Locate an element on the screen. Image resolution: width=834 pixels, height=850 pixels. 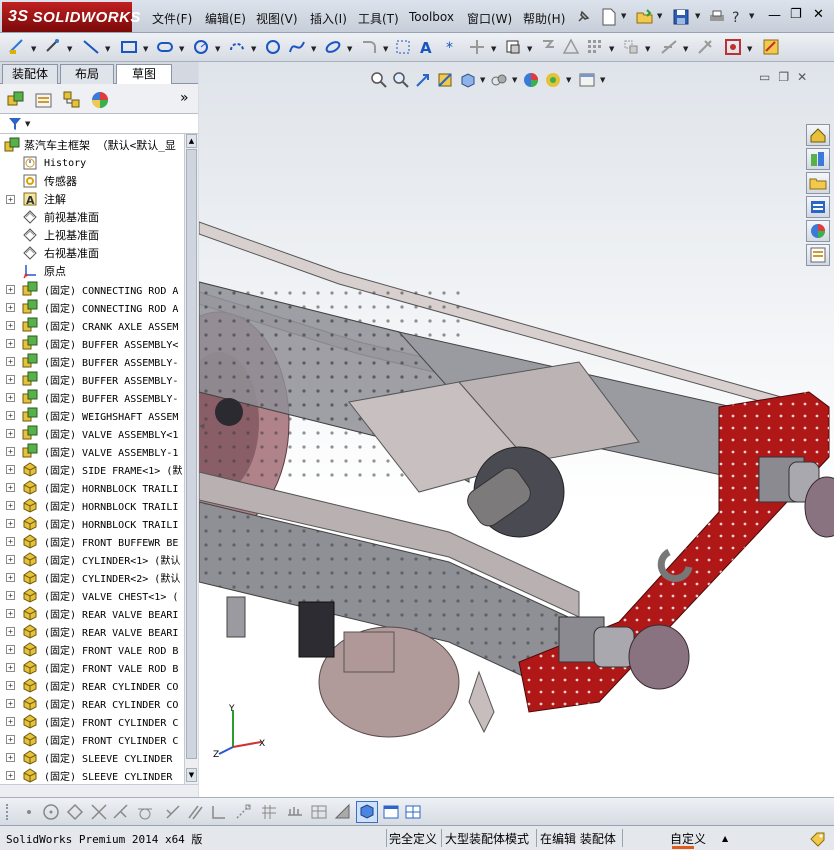
panel-splitter is located at coordinates (99, 790).